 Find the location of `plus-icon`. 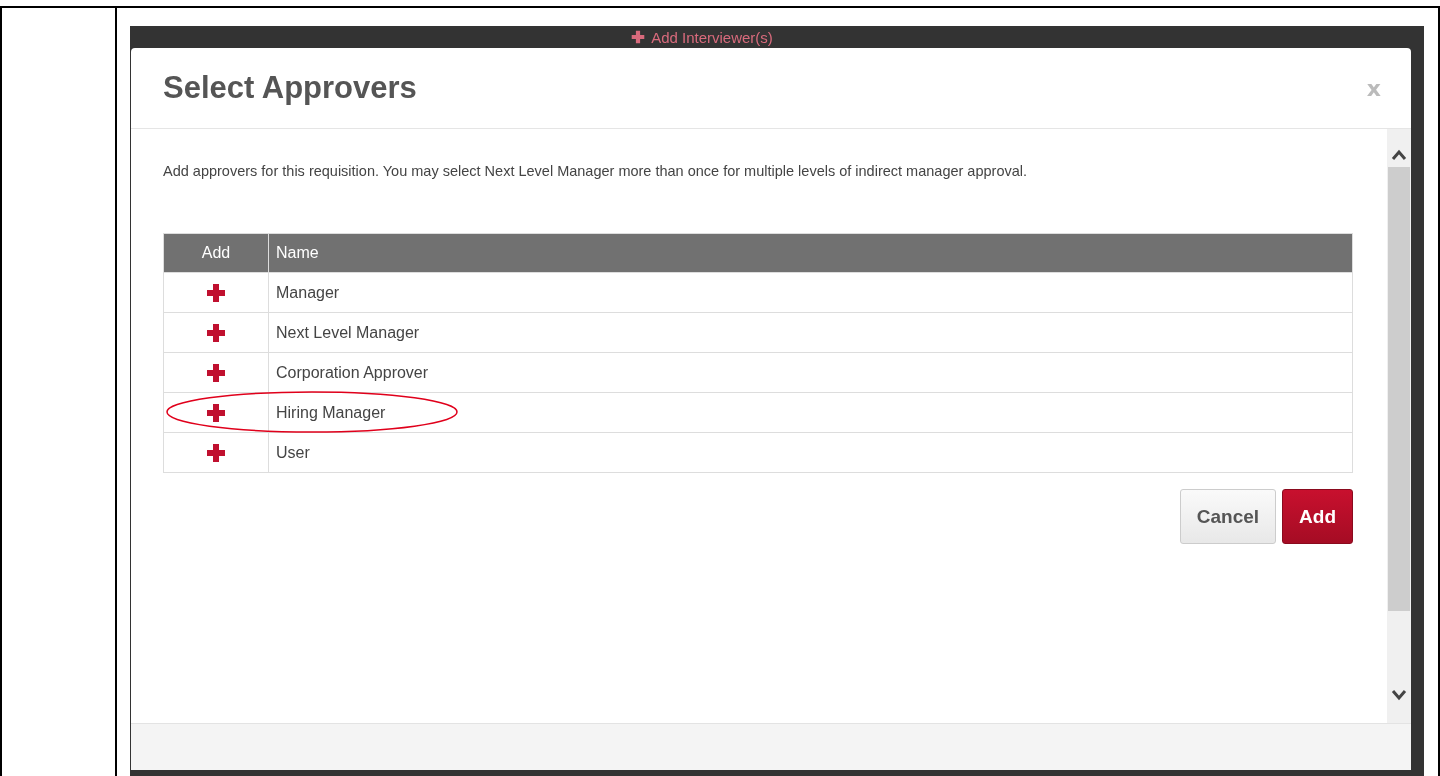

plus-icon is located at coordinates (638, 37).